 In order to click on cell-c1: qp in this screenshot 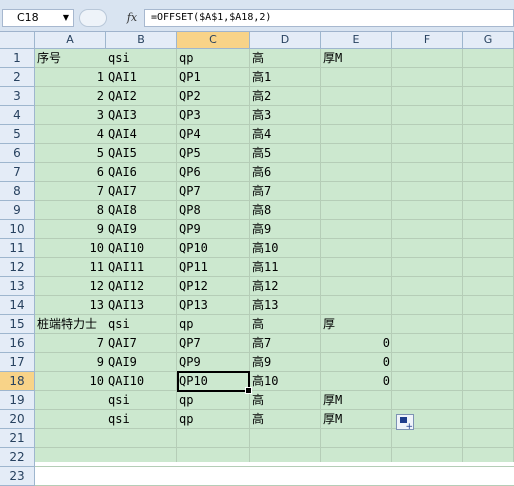, I will do `click(213, 58)`.